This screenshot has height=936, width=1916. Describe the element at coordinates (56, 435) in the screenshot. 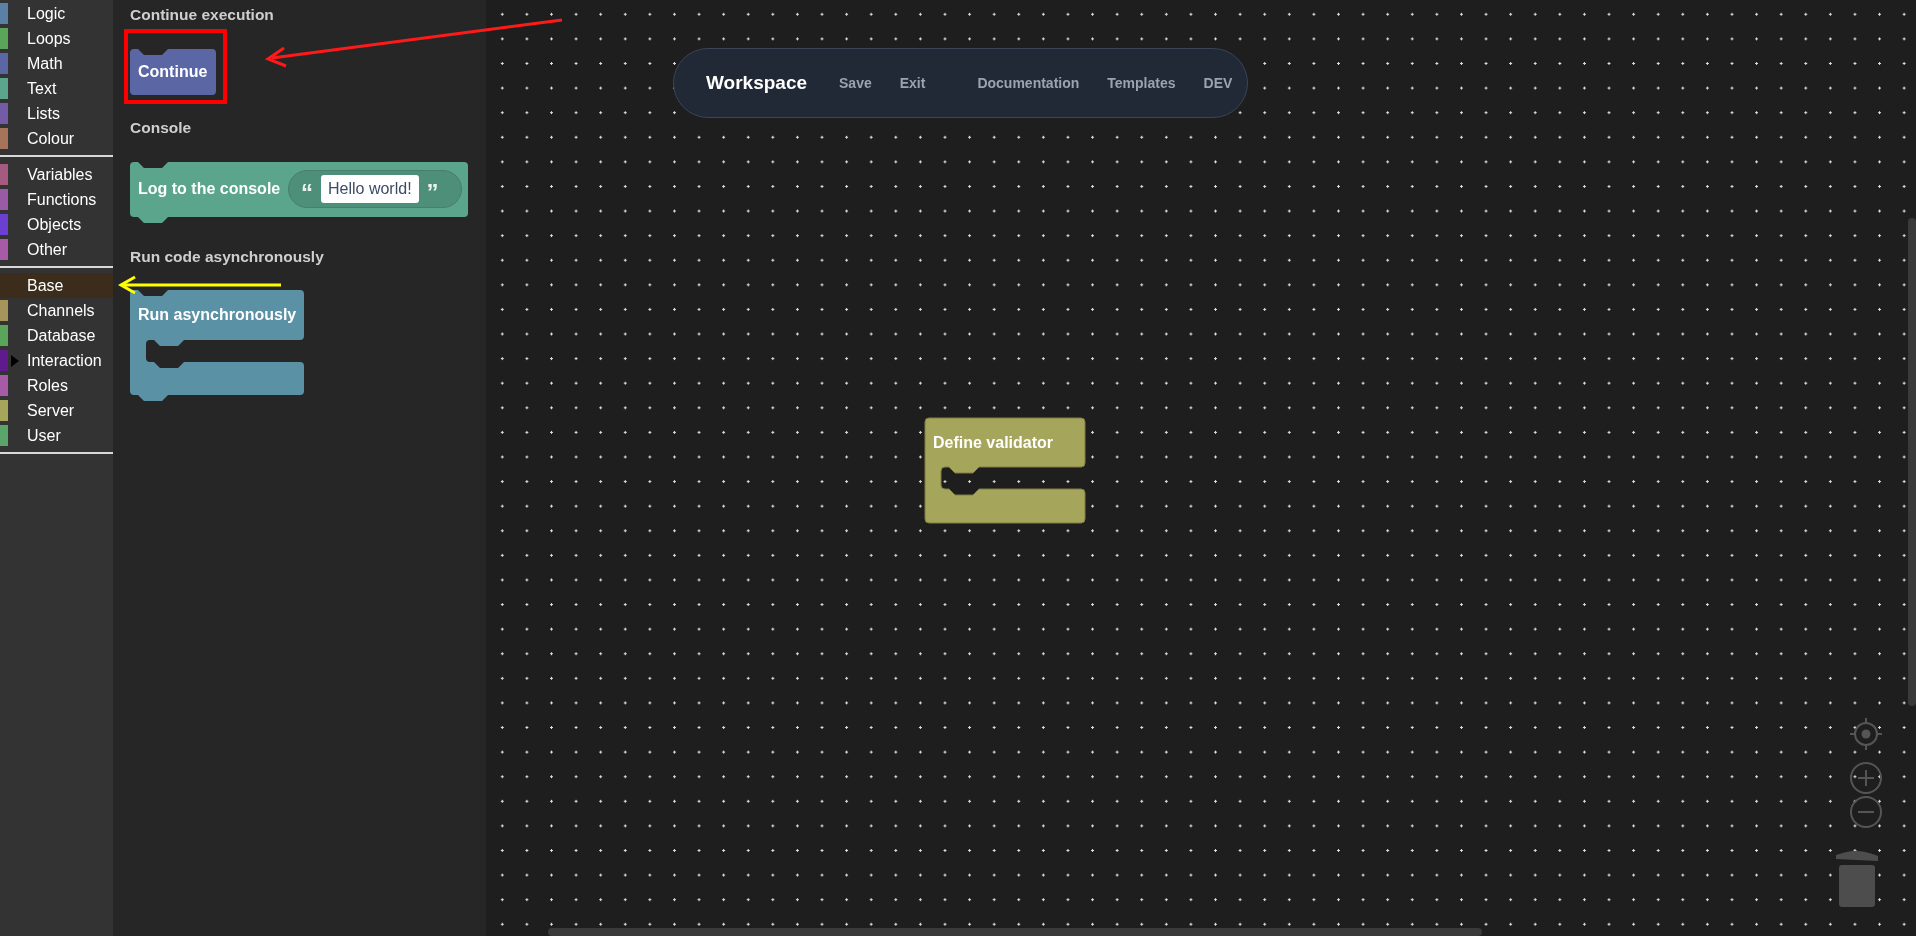

I see `category-item: User` at that location.